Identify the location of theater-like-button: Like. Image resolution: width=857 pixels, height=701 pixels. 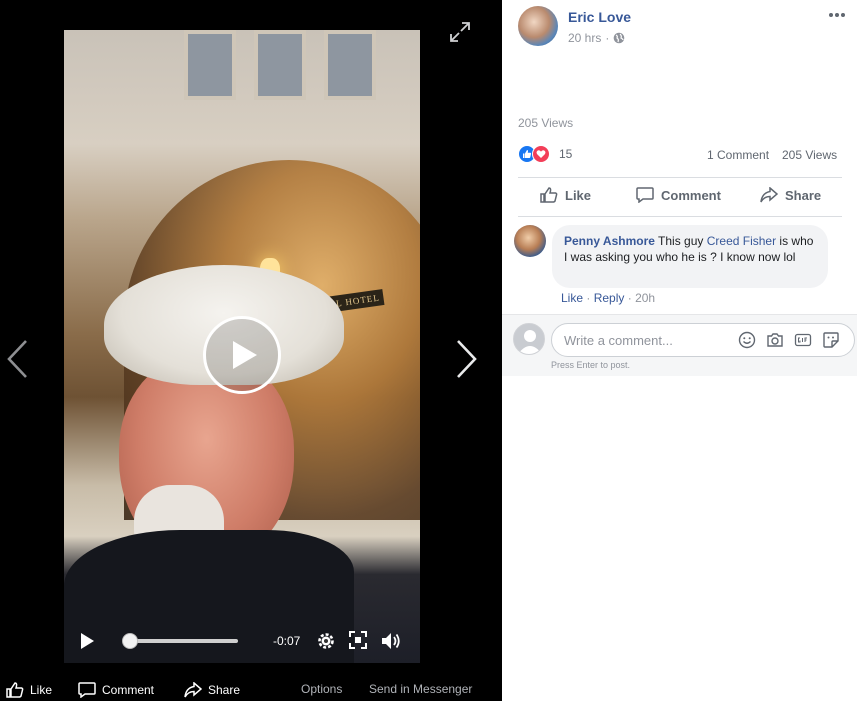
(29, 690).